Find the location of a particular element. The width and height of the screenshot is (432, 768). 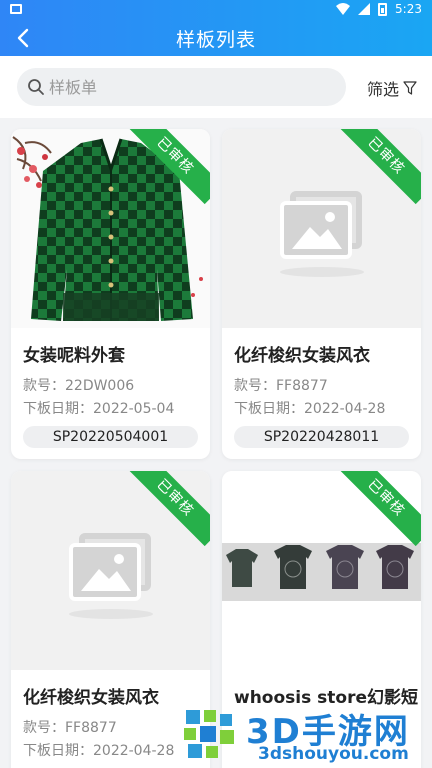

search-icon is located at coordinates (36, 87).